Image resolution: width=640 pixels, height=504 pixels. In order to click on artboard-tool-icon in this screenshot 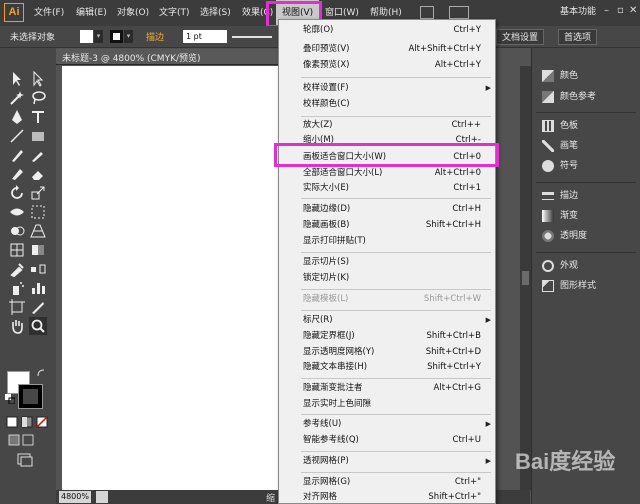, I will do `click(17, 307)`.